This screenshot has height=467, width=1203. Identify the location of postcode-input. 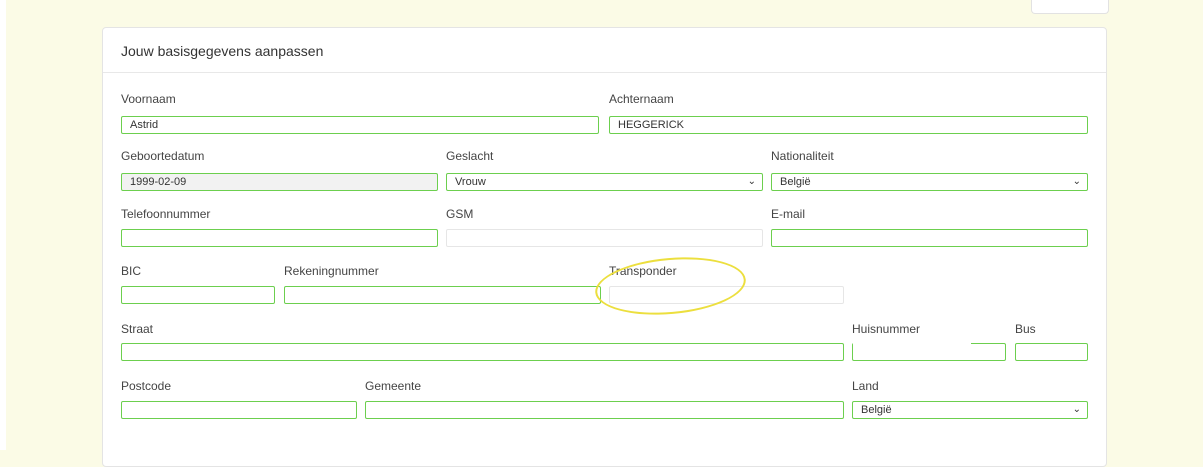
(239, 410).